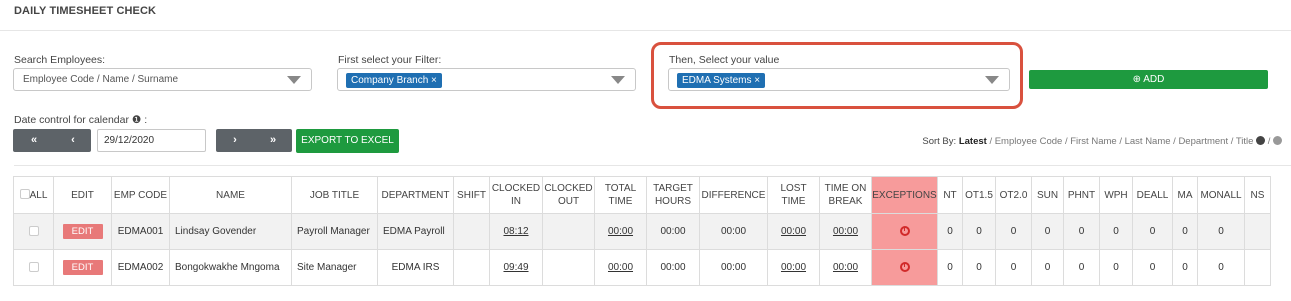 This screenshot has width=1291, height=301. What do you see at coordinates (793, 195) in the screenshot?
I see `col-lost-time: LOST TIME` at bounding box center [793, 195].